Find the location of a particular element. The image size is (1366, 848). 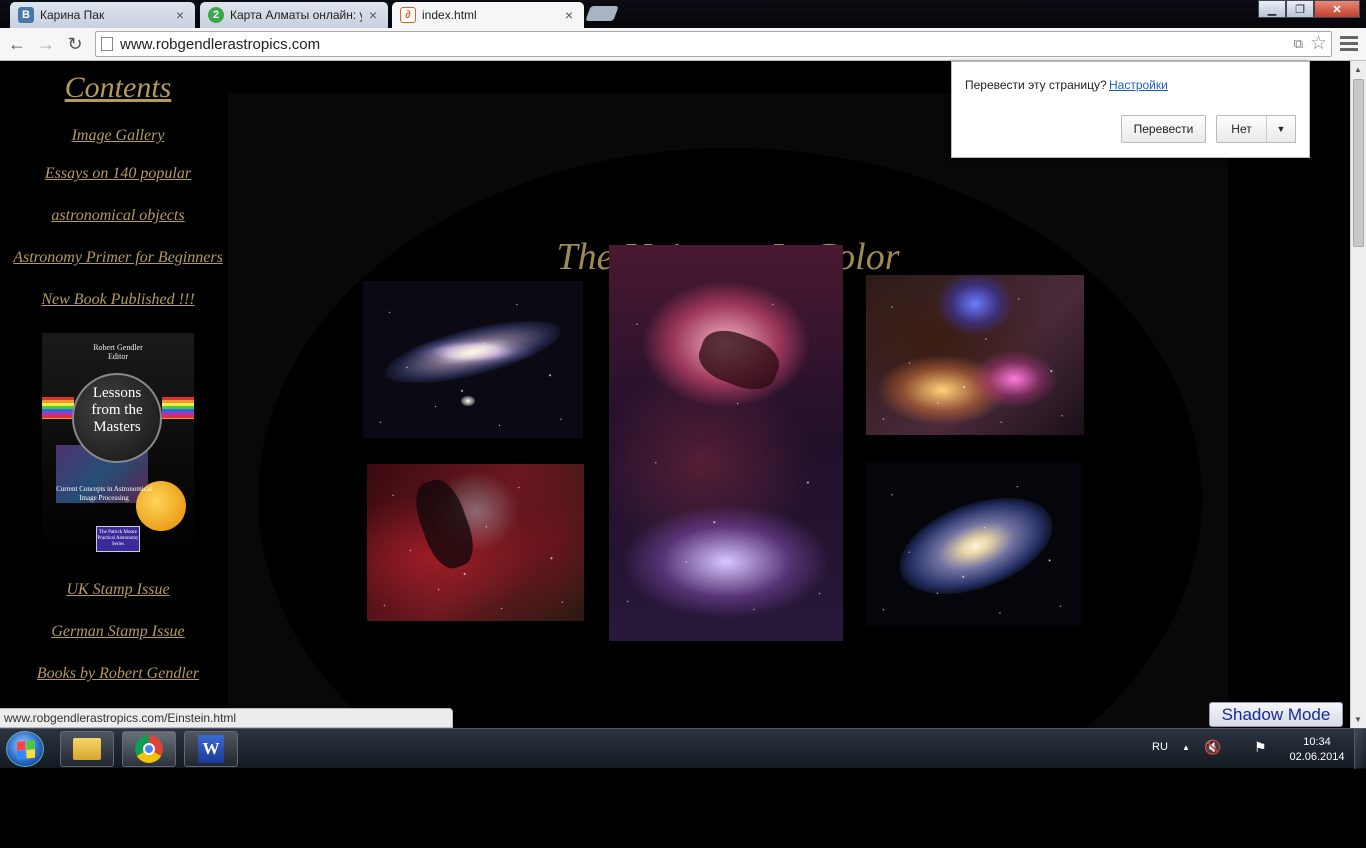

tab-2gis: 2 Карта Алматы онлайн: ул × is located at coordinates (294, 15).